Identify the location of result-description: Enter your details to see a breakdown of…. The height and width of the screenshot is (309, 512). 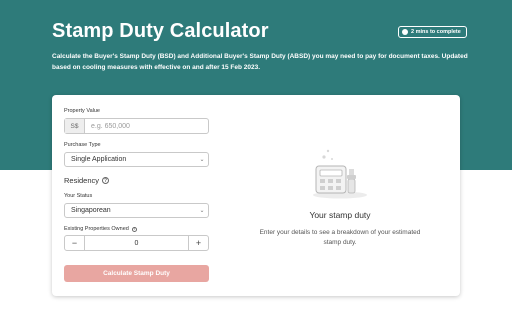
(340, 237).